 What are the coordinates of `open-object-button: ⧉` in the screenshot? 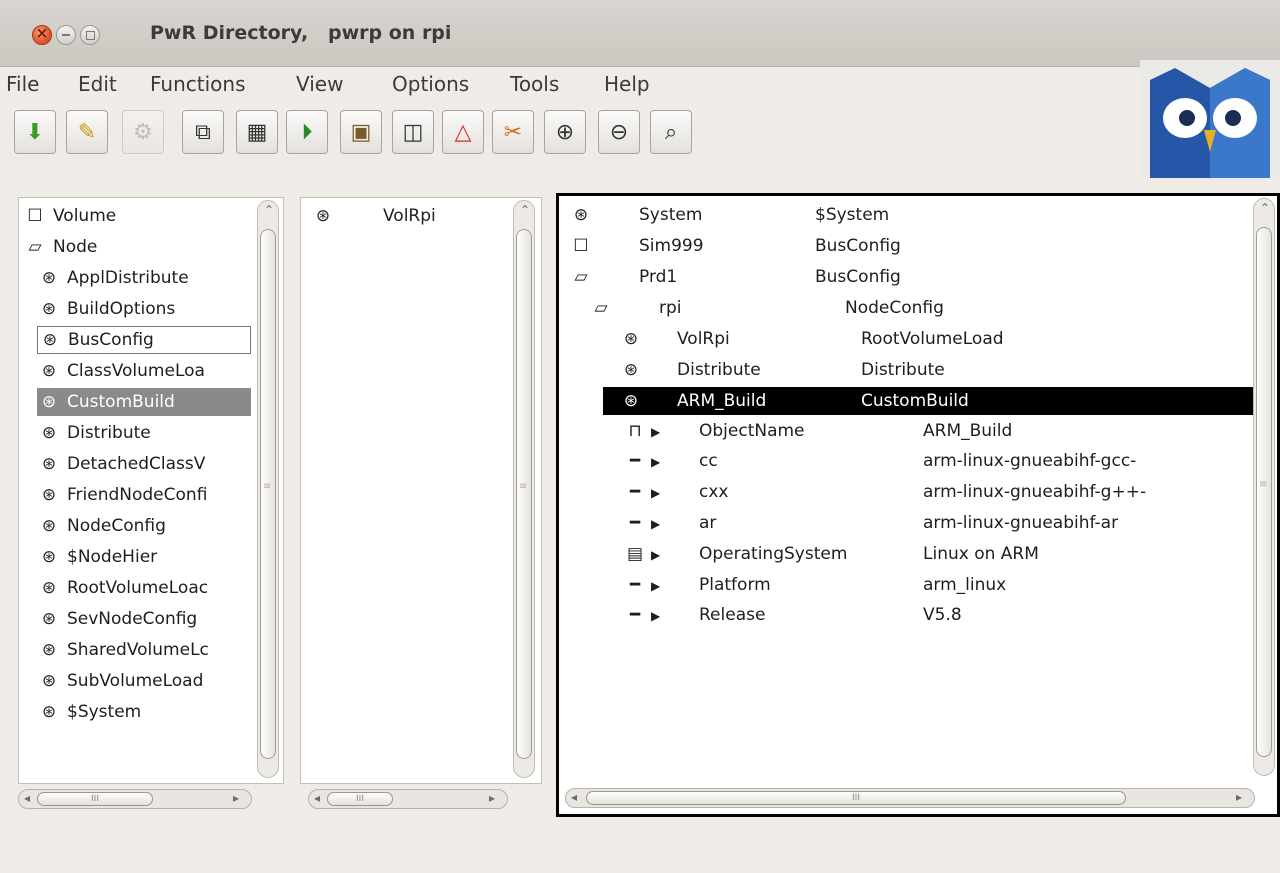 It's located at (203, 132).